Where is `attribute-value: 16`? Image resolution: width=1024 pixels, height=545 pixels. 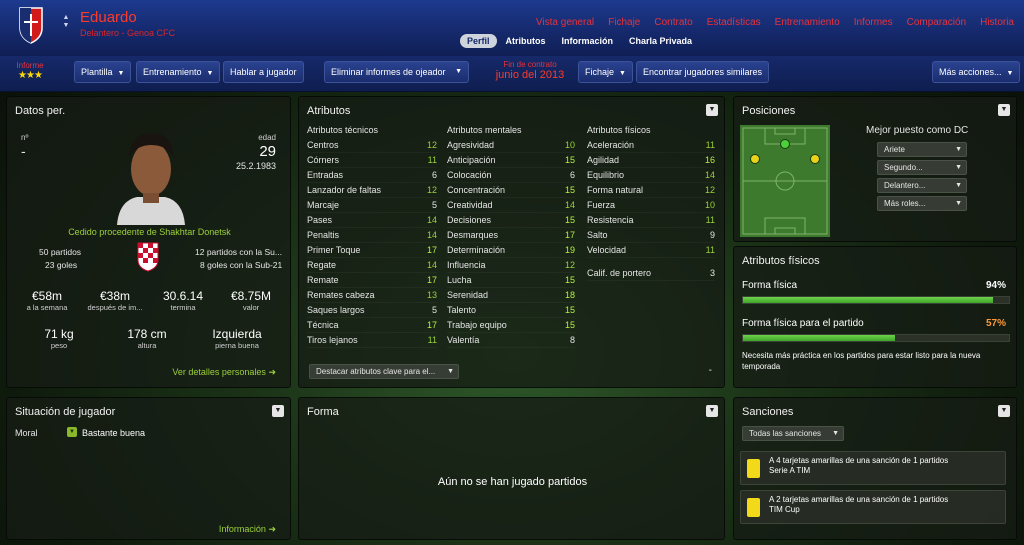 attribute-value: 16 is located at coordinates (709, 160).